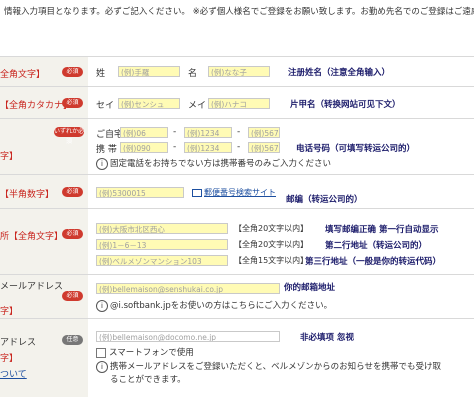  Describe the element at coordinates (310, 288) in the screenshot. I see `email-annotation: 你的邮箱地址` at that location.